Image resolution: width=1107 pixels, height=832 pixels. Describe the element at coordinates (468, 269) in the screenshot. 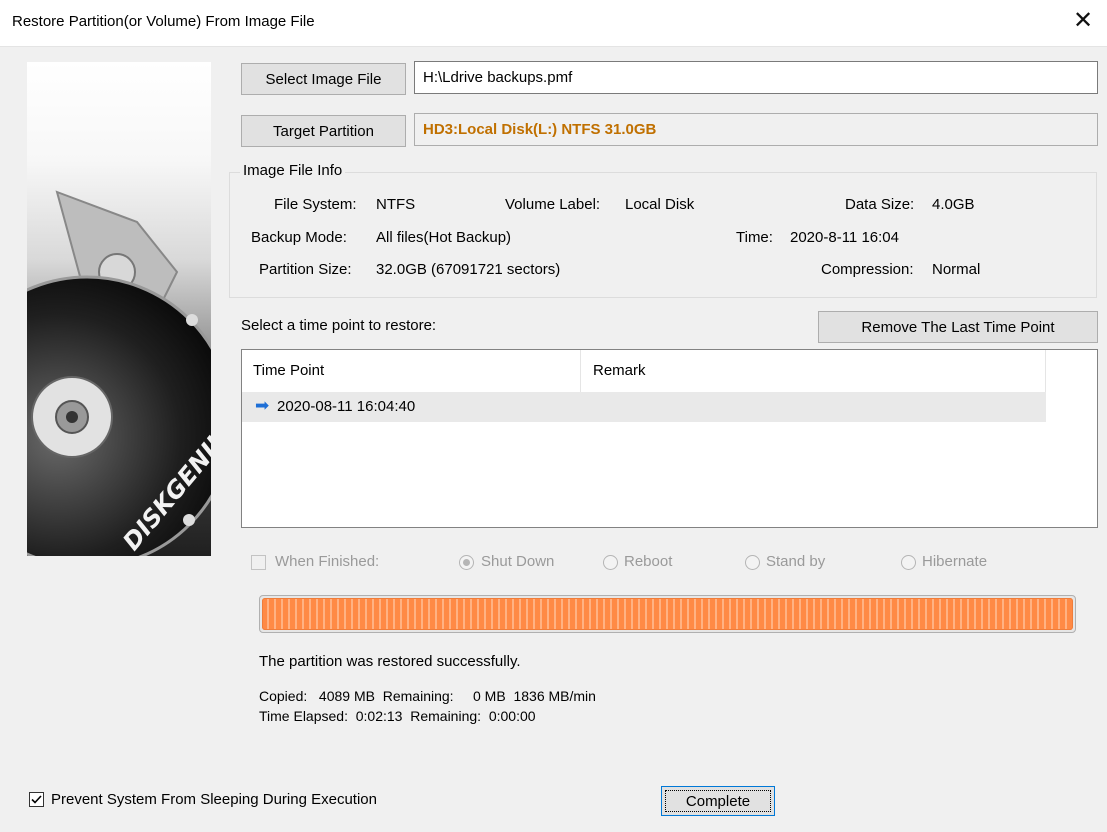

I see `partition-size-value: 32.0GB (67091721 sectors)` at that location.